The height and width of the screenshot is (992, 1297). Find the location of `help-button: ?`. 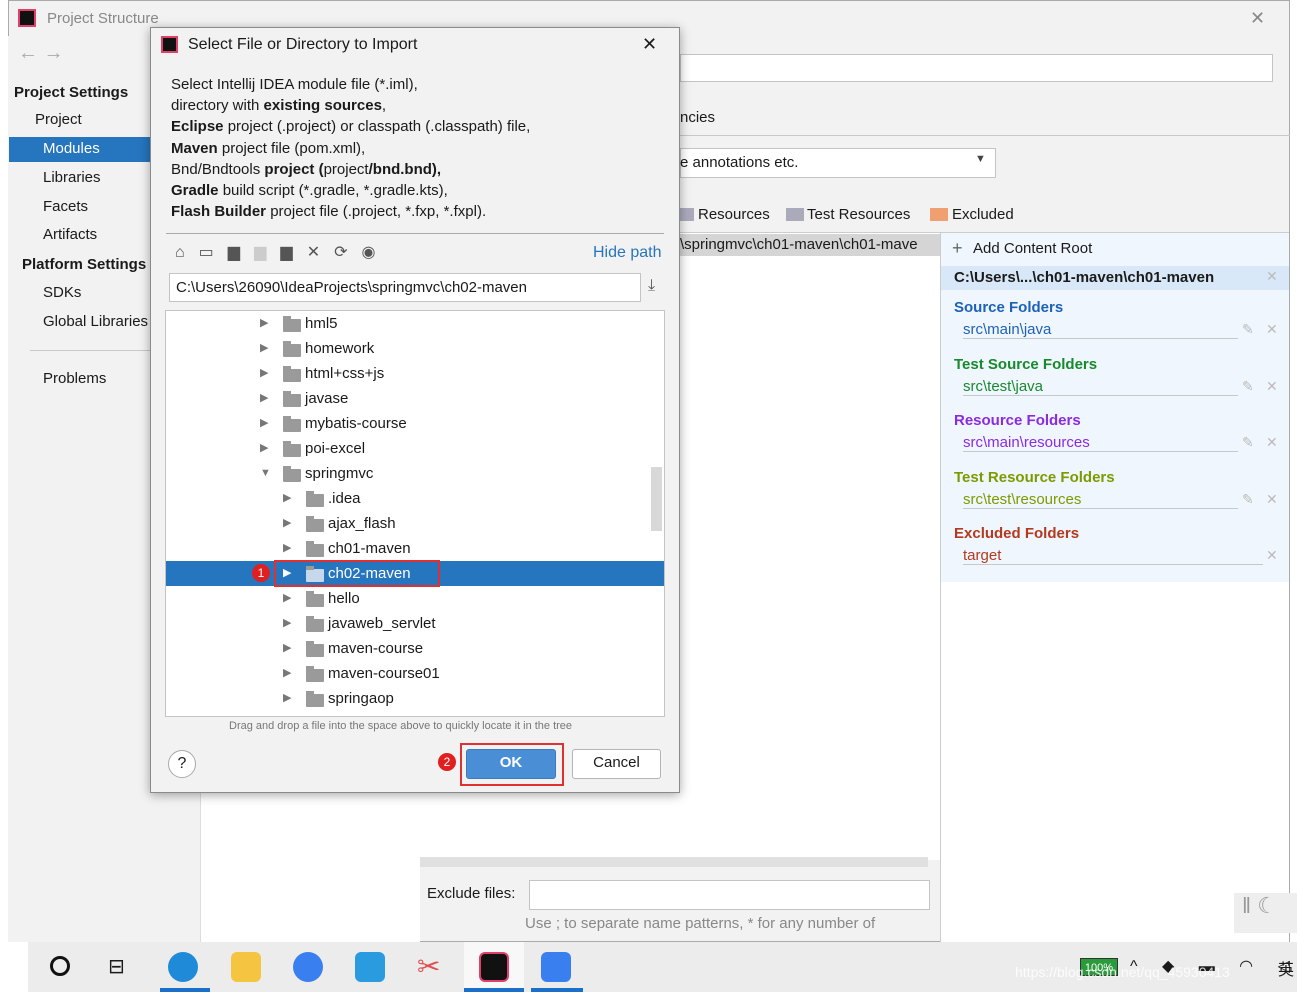

help-button: ? is located at coordinates (182, 764).